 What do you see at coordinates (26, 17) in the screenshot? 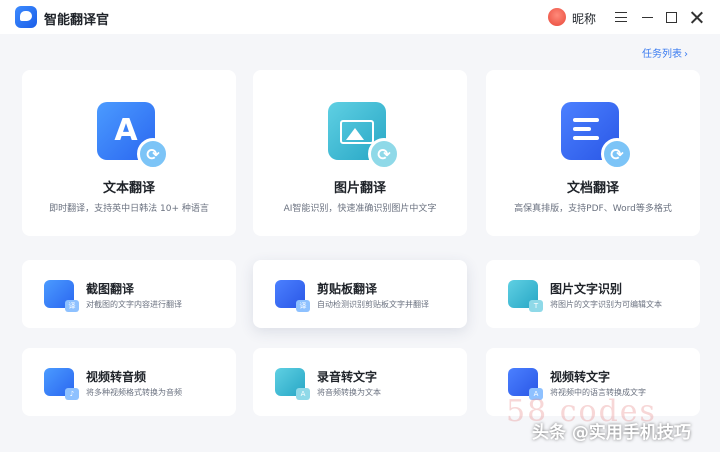
I see `app-logo-icon` at bounding box center [26, 17].